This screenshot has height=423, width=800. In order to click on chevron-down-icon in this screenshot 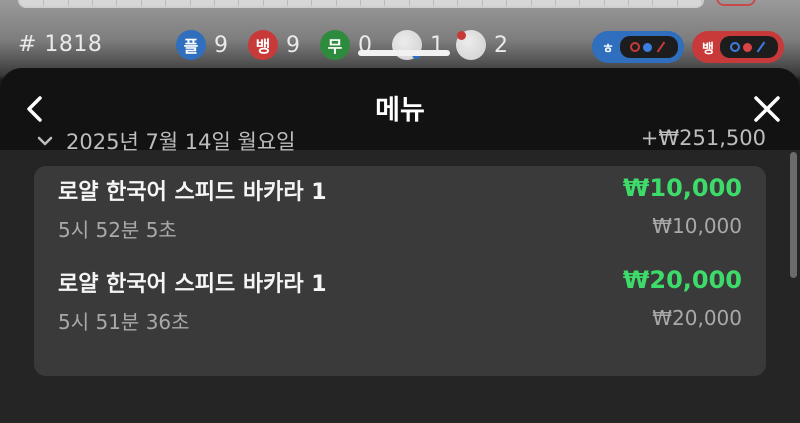, I will do `click(45, 141)`.